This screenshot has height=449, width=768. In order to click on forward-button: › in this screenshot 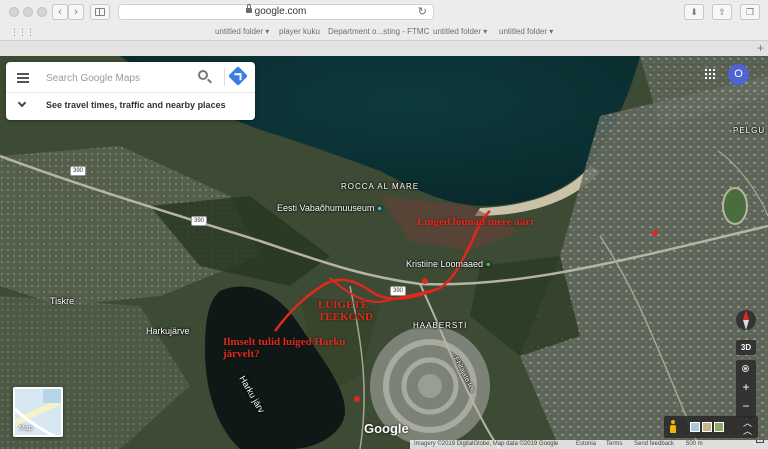, I will do `click(76, 12)`.